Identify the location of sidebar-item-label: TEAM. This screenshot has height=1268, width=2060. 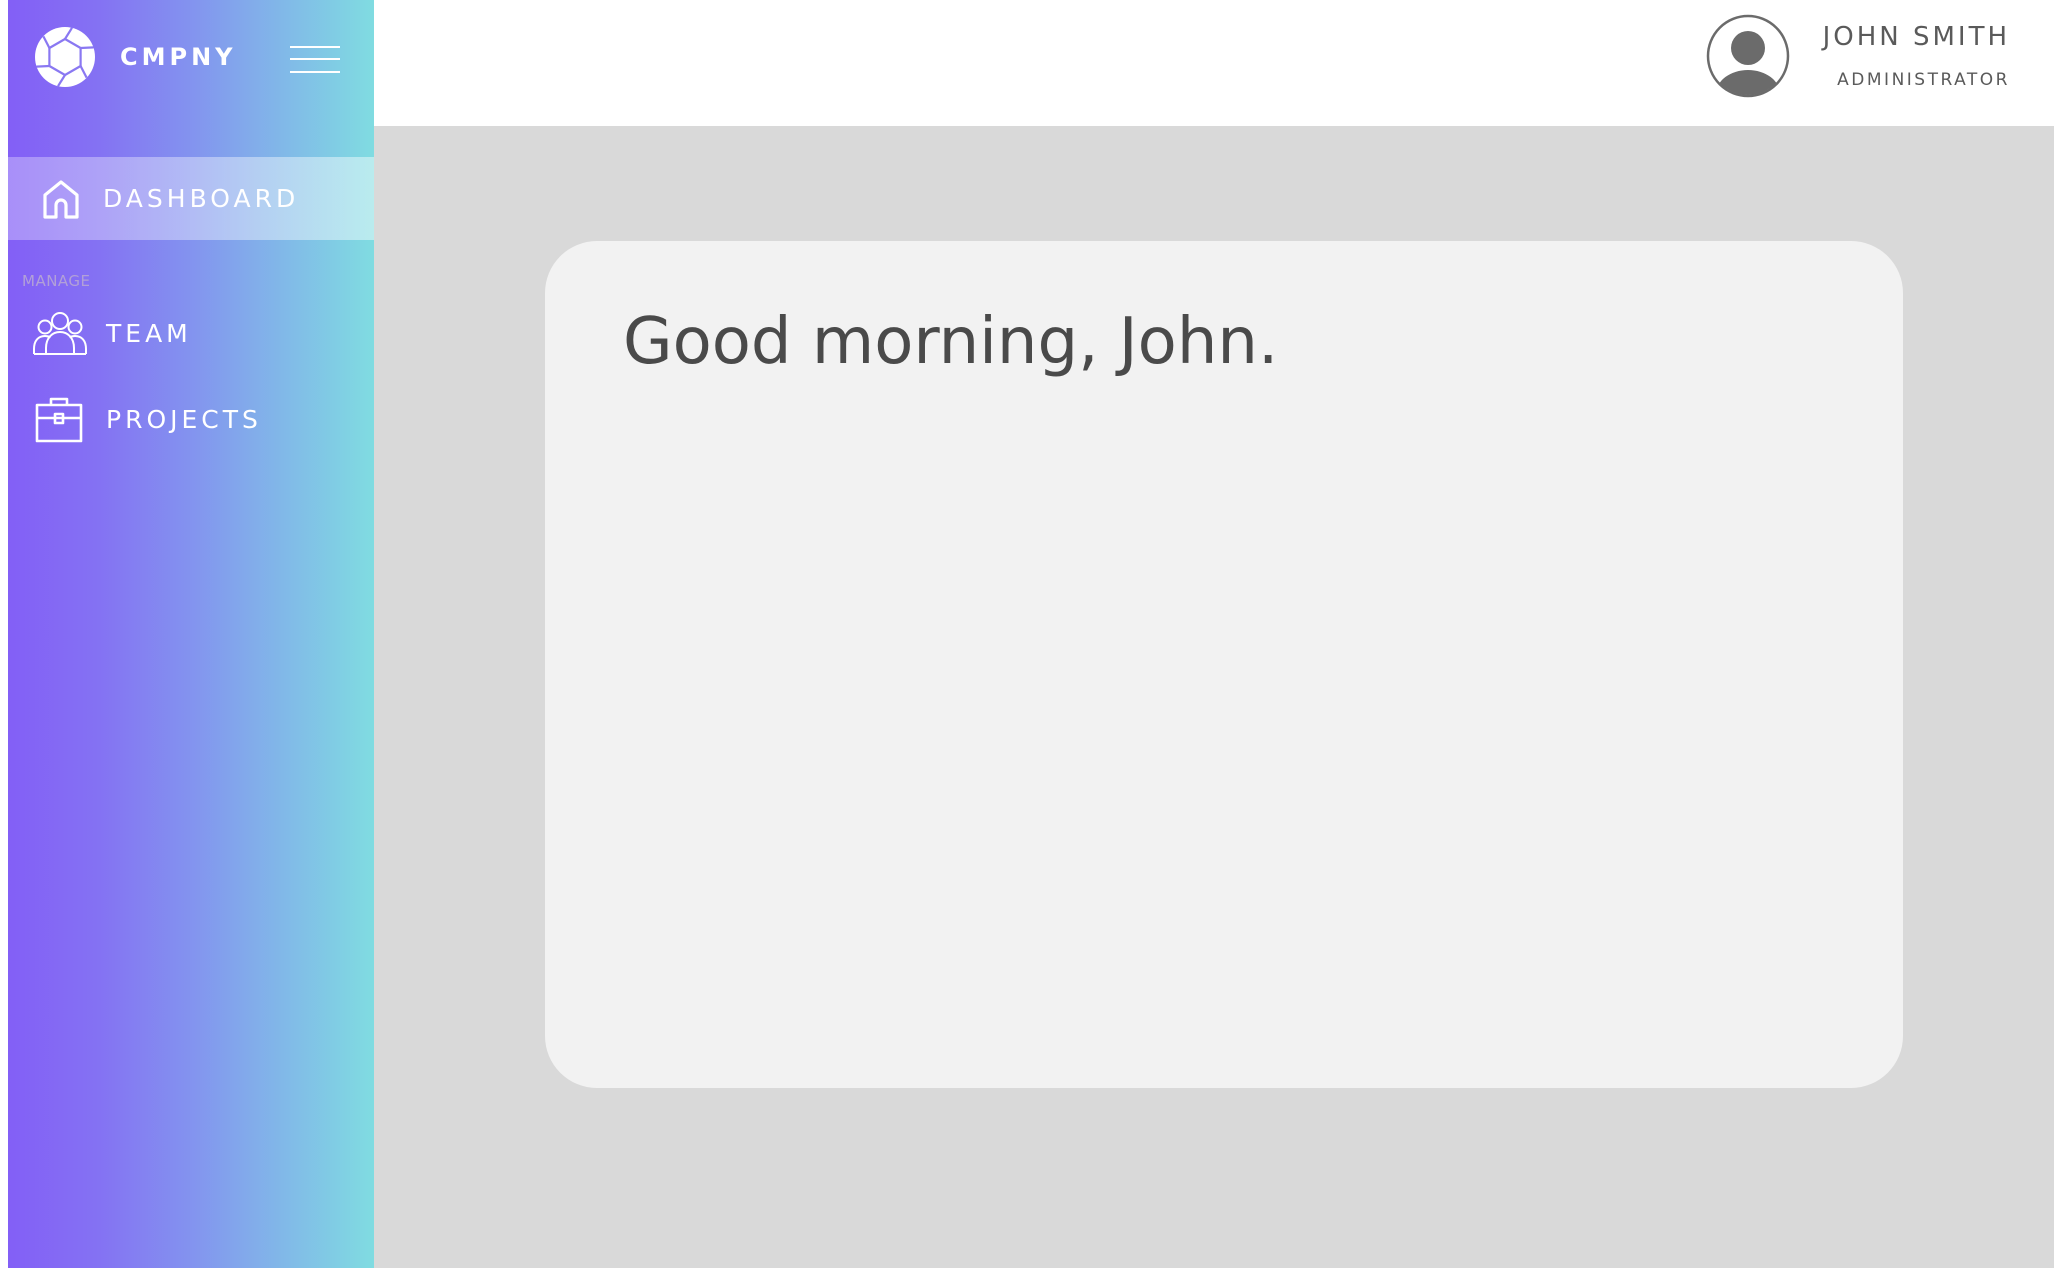
(149, 333).